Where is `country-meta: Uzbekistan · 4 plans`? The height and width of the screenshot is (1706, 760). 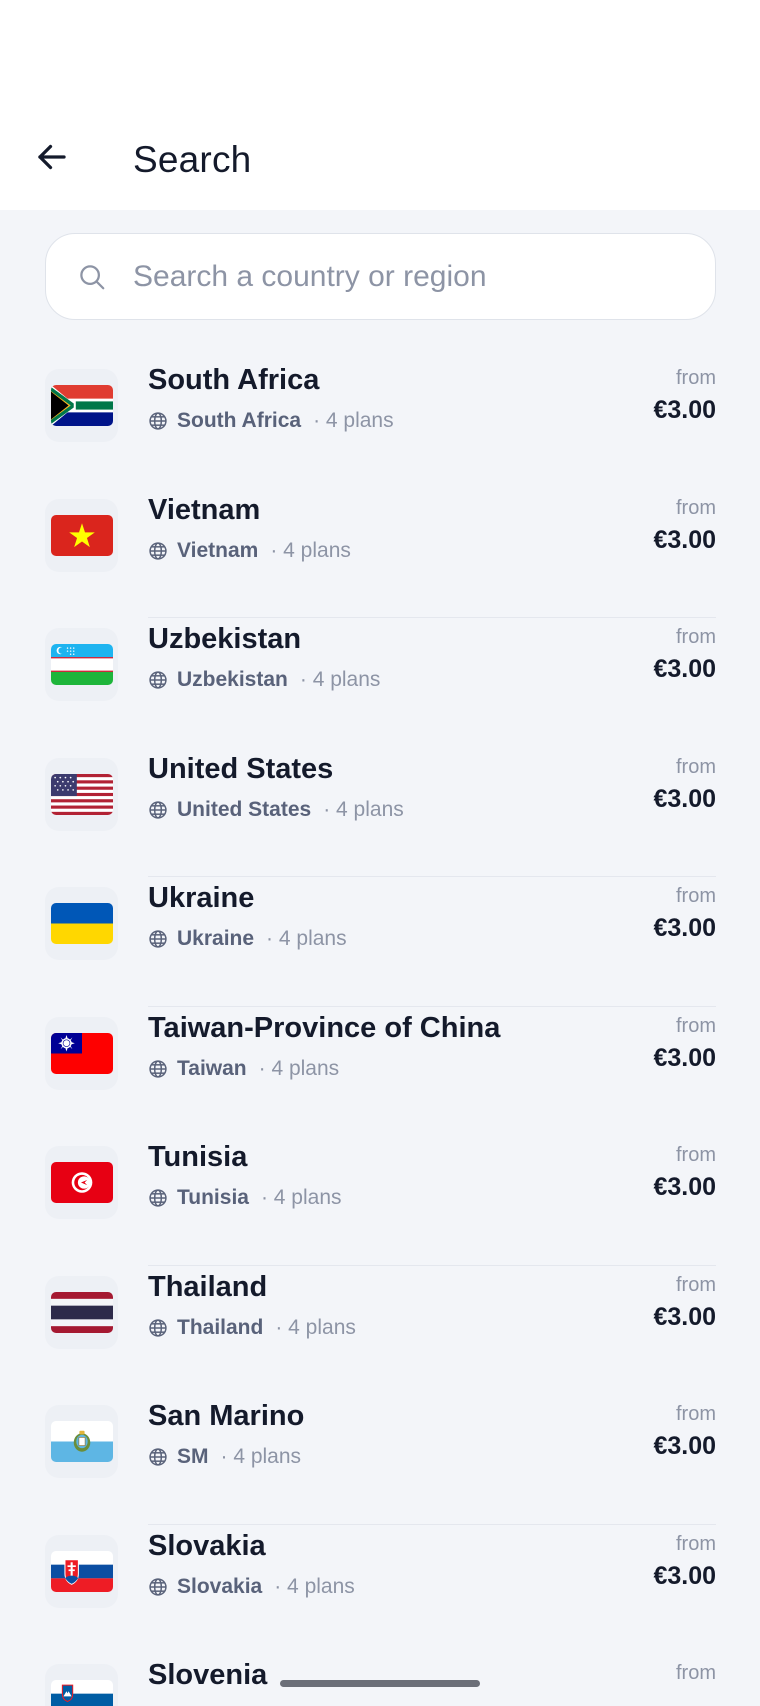
country-meta: Uzbekistan · 4 plans is located at coordinates (264, 680).